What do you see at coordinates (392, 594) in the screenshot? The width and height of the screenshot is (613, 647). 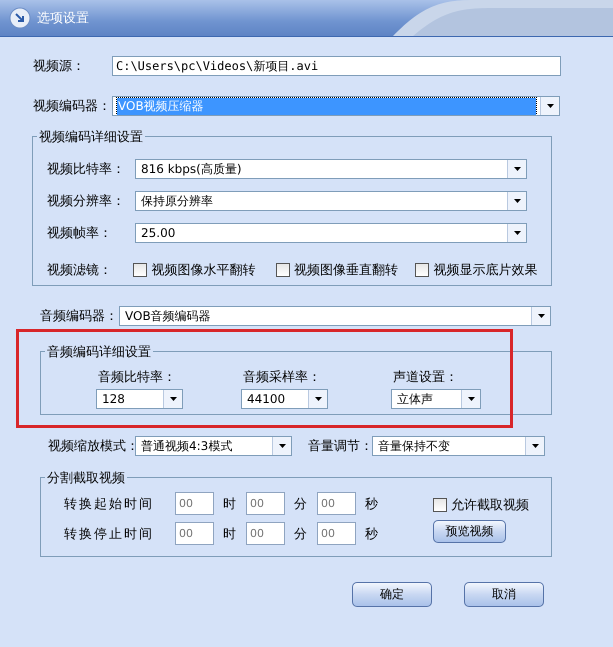 I see `ok-button: 确定` at bounding box center [392, 594].